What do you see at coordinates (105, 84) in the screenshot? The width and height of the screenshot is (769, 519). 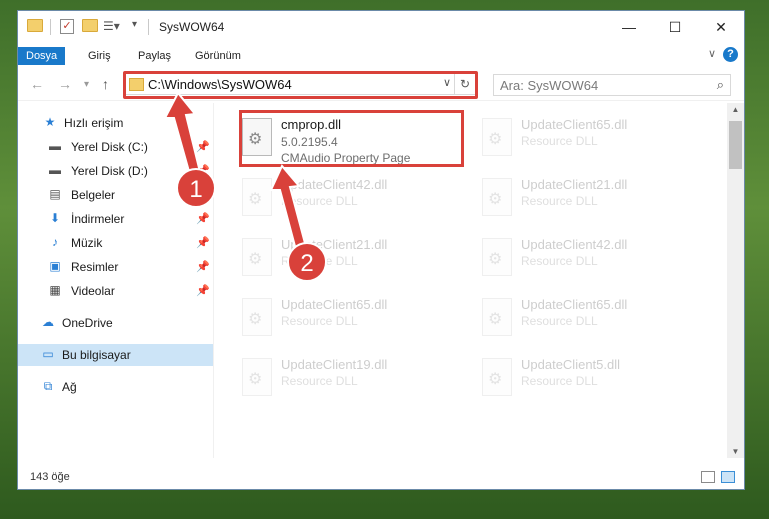 I see `up-icon: ↑` at bounding box center [105, 84].